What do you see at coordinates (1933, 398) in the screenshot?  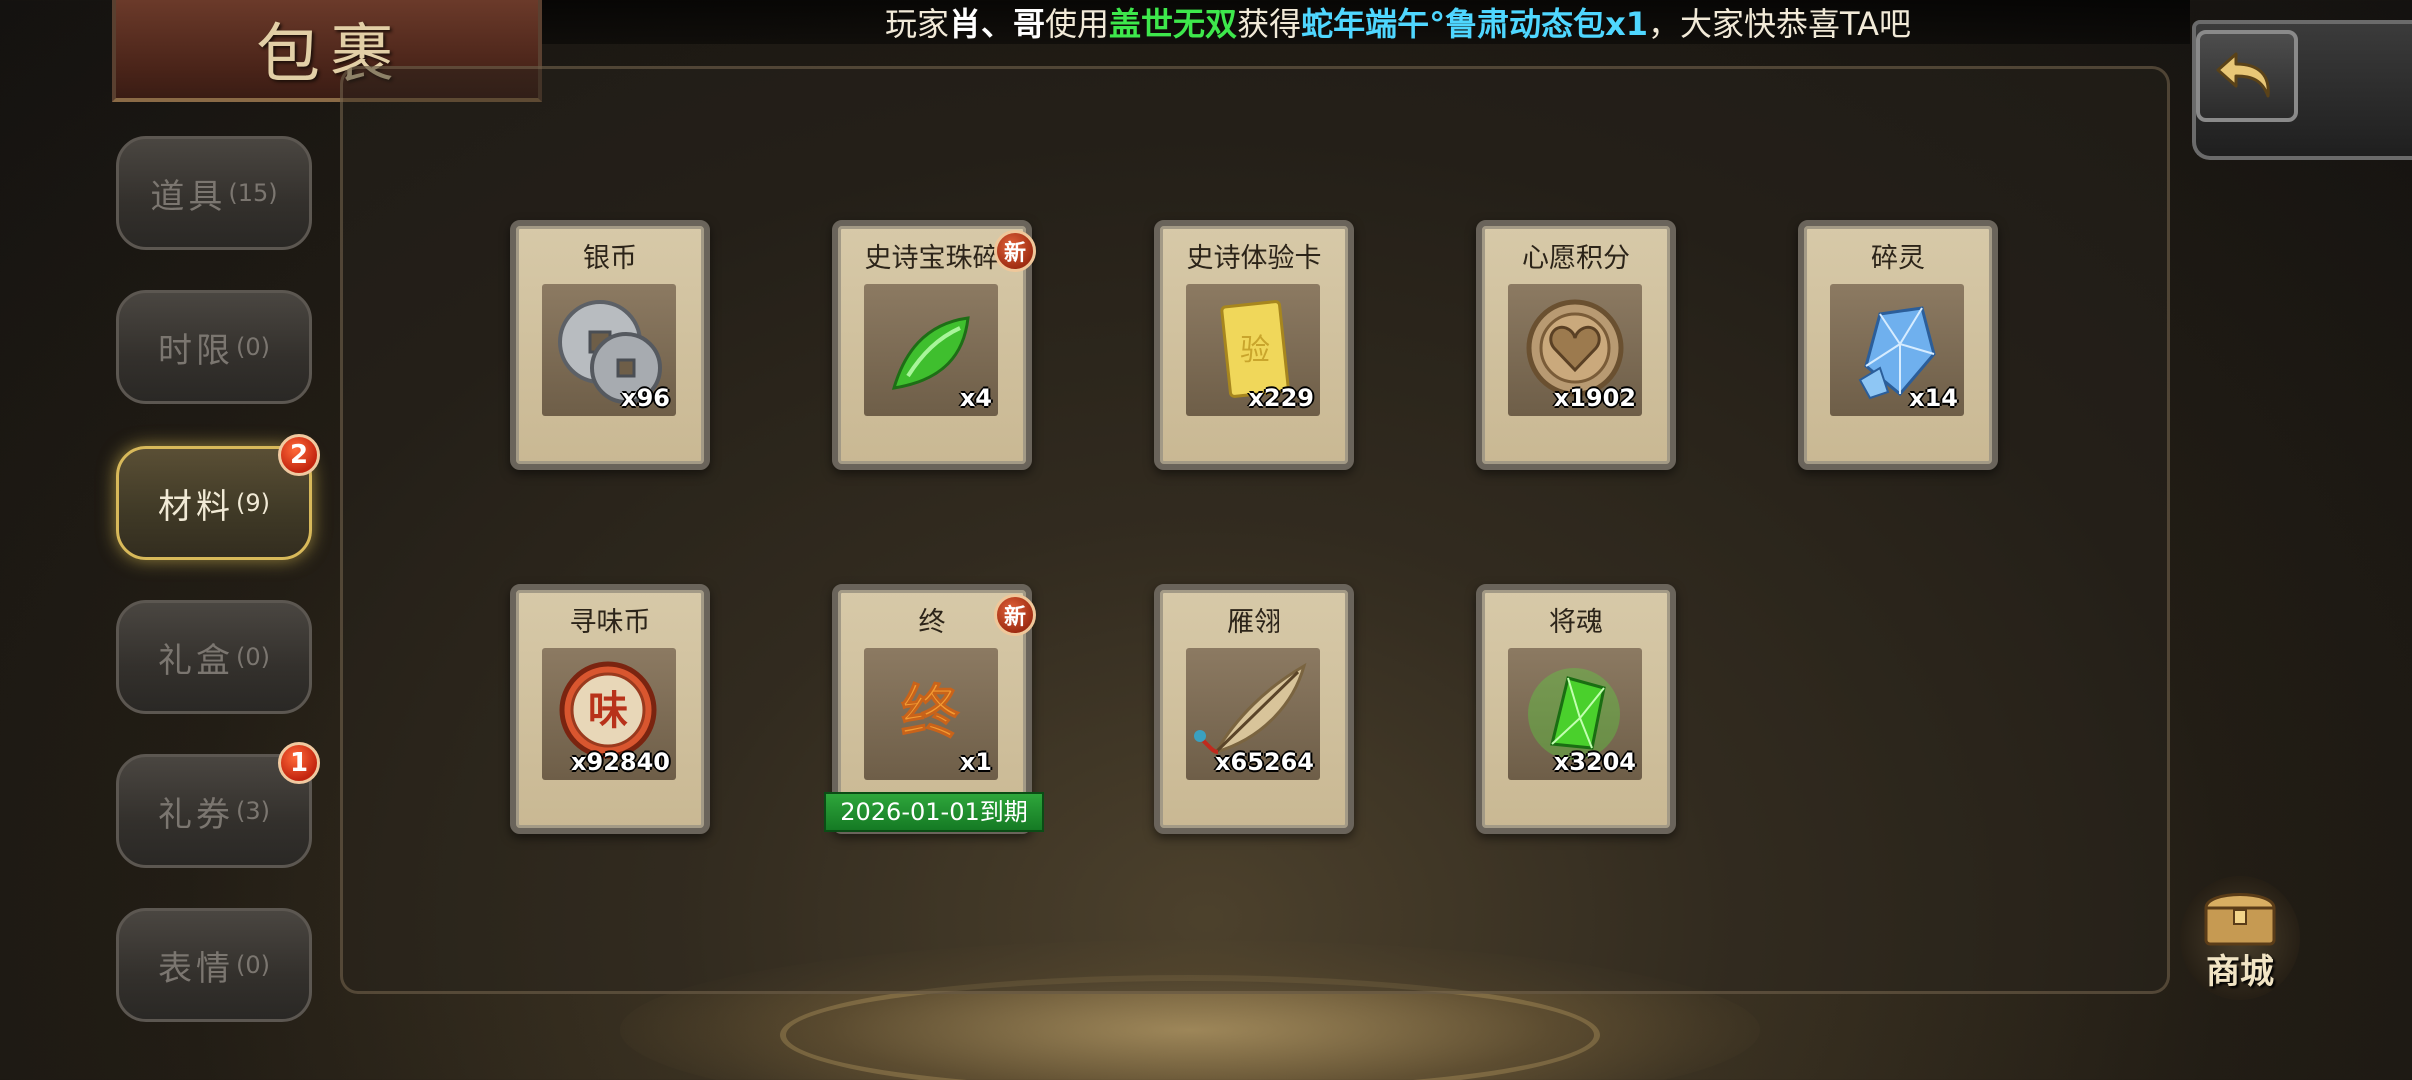 I see `item-quantity: x14` at bounding box center [1933, 398].